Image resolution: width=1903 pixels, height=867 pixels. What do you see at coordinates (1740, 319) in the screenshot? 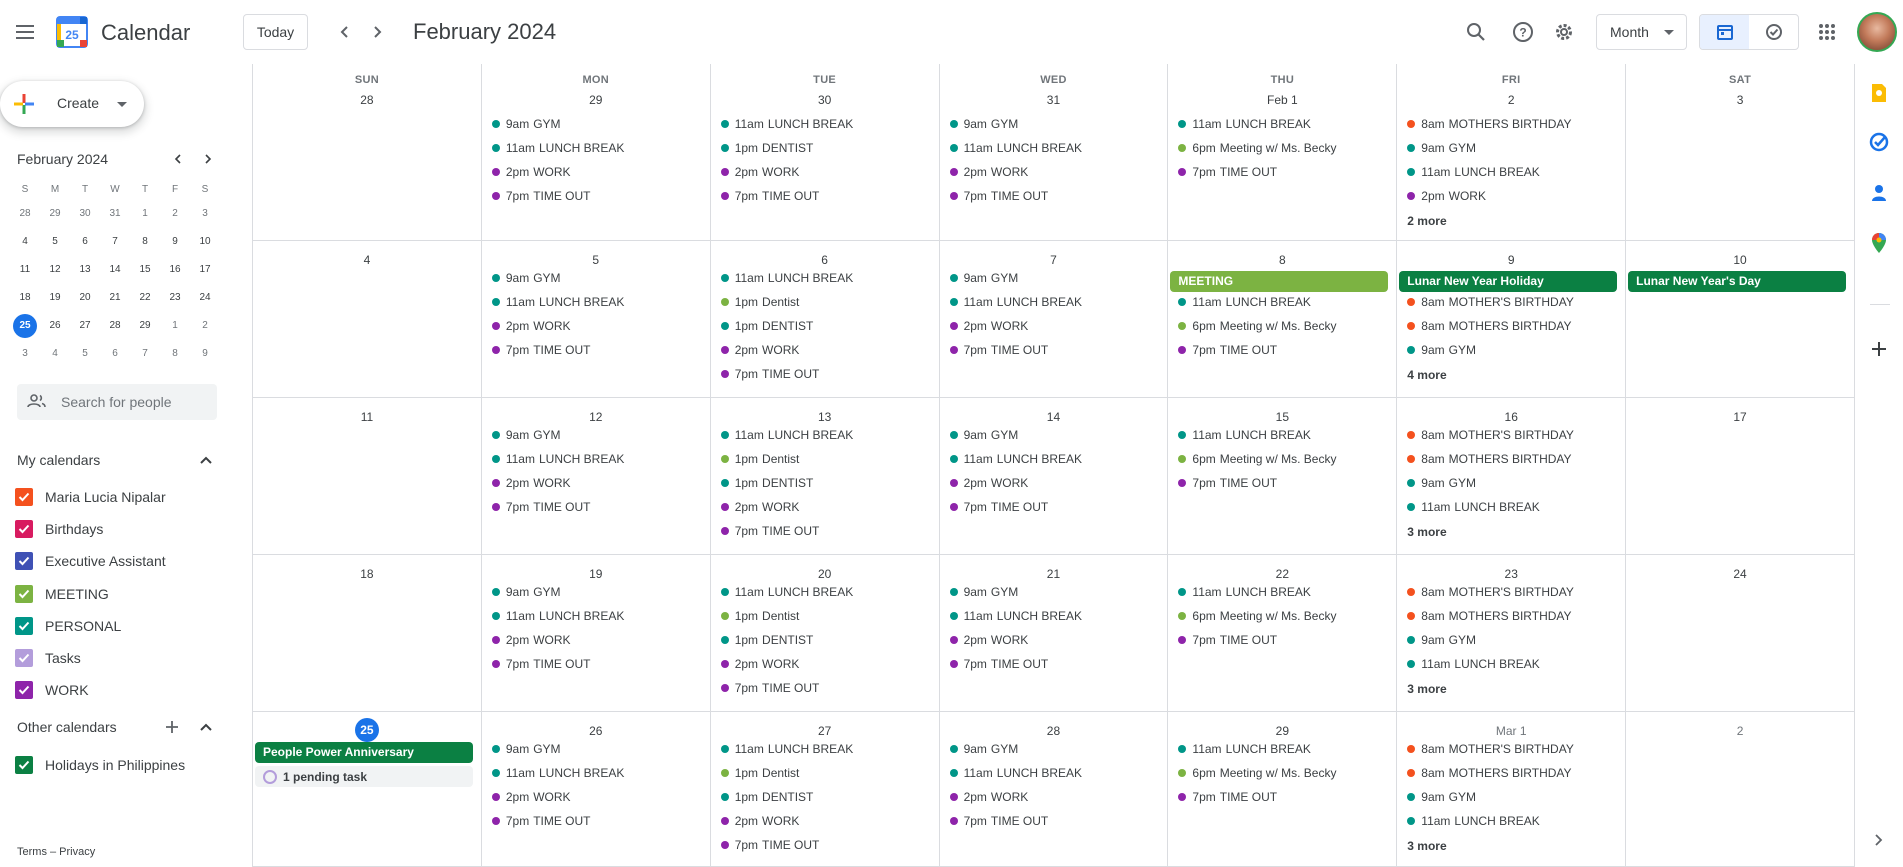
I see `day-cell: 10 Lunar New Year's Day` at bounding box center [1740, 319].